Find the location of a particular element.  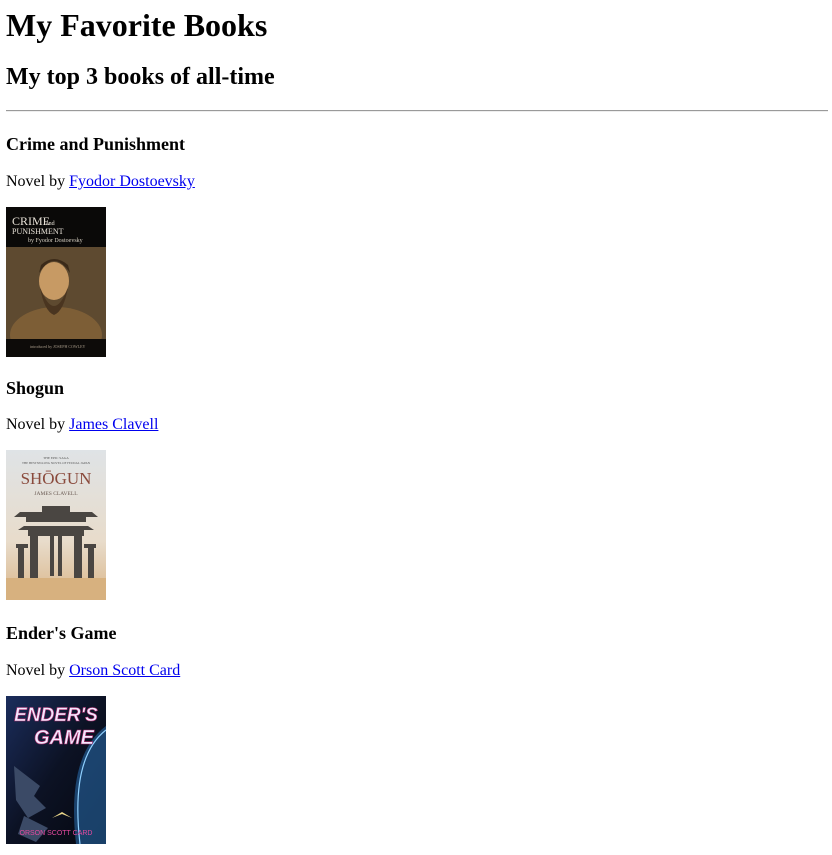

book-byline: Novel by Orson Scott Card is located at coordinates (93, 671).